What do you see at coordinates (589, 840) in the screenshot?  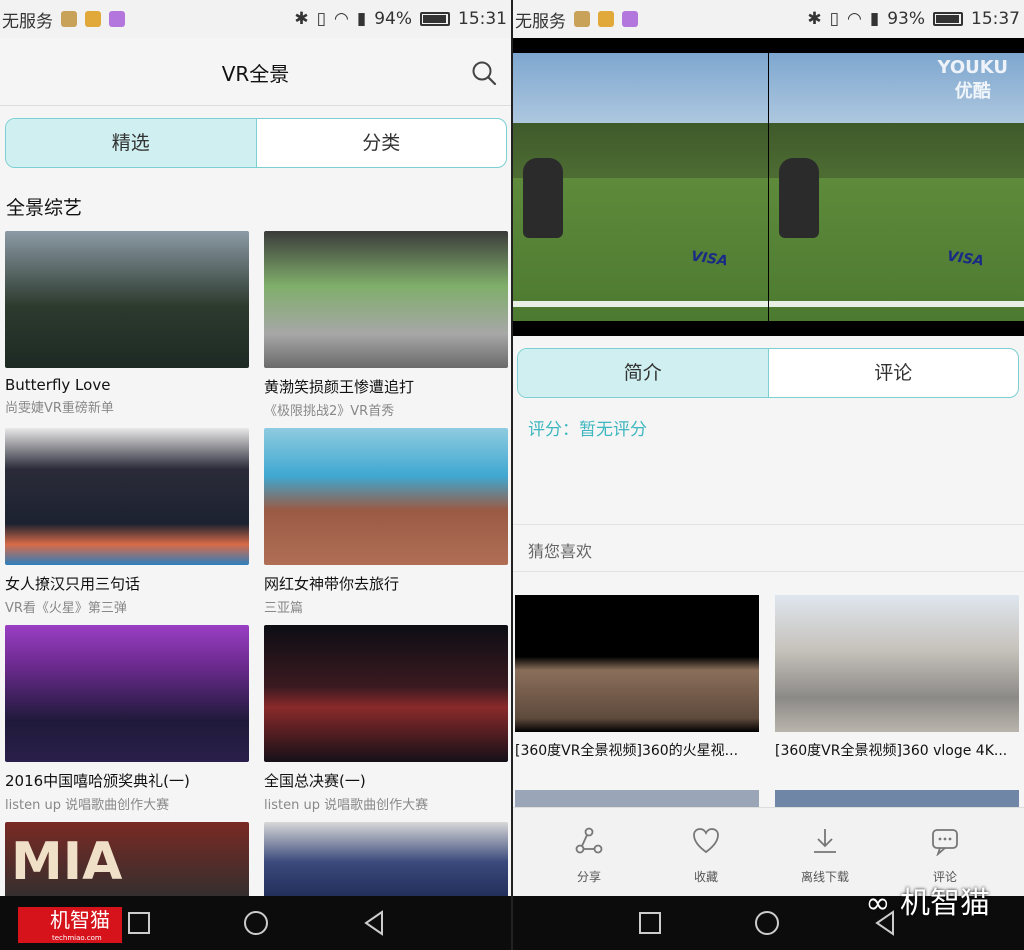 I see `share-icon` at bounding box center [589, 840].